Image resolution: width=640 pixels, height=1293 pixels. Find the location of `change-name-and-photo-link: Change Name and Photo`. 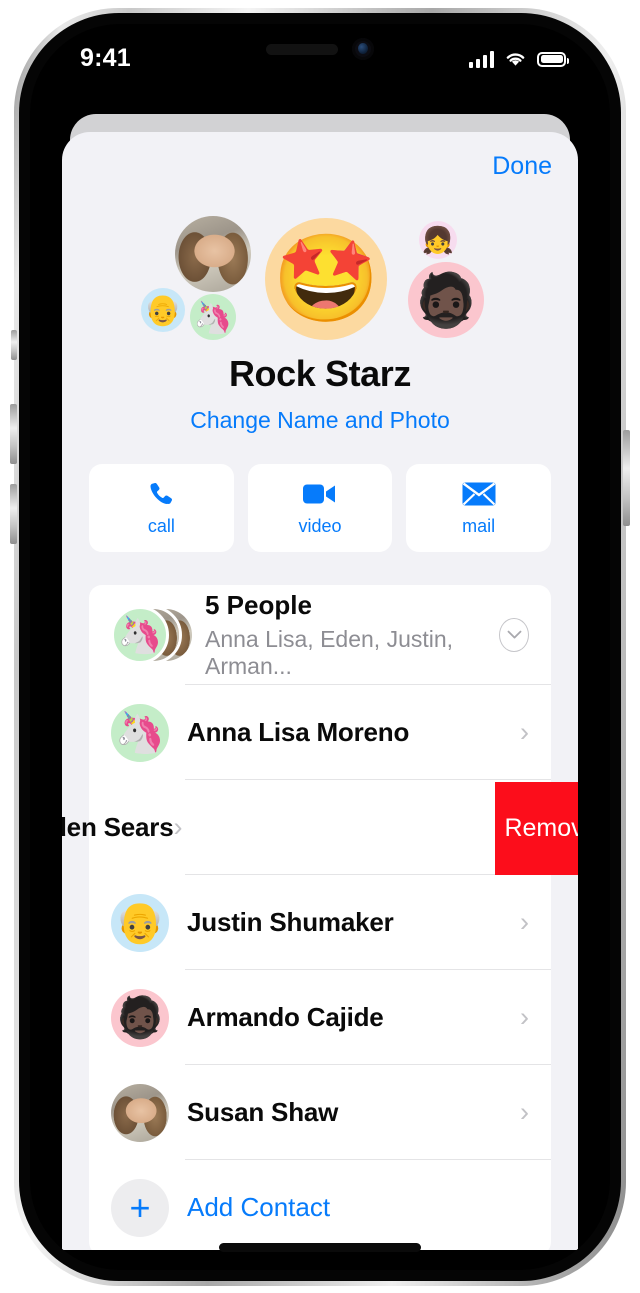

change-name-and-photo-link: Change Name and Photo is located at coordinates (320, 420).